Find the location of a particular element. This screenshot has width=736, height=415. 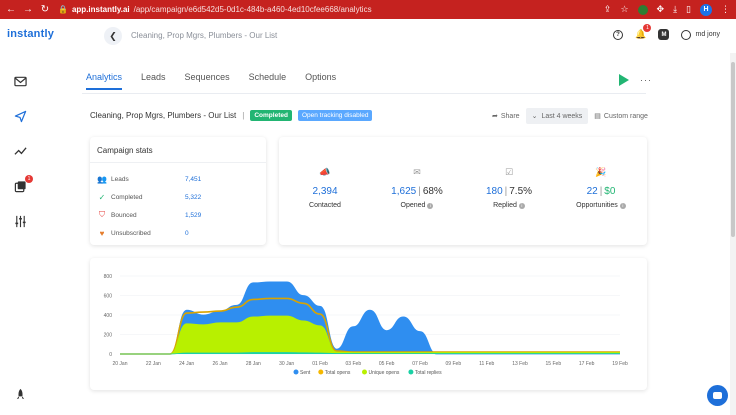

more-options-icon: ··· is located at coordinates (646, 80).